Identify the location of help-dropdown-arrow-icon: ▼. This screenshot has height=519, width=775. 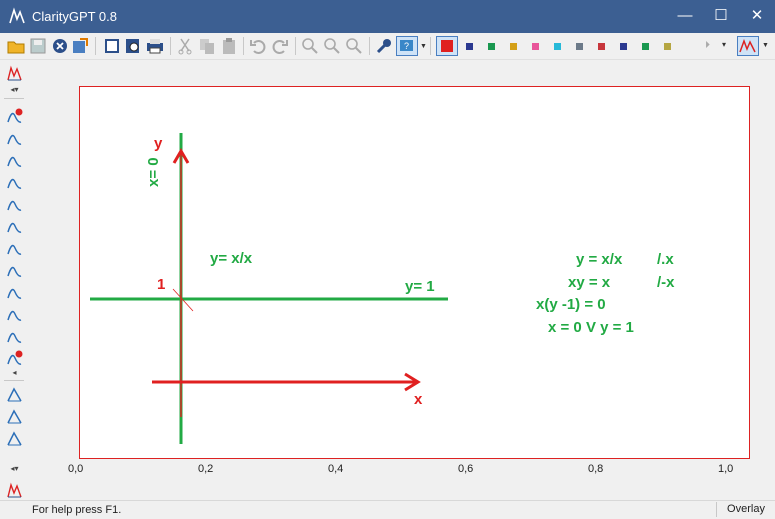
(423, 46).